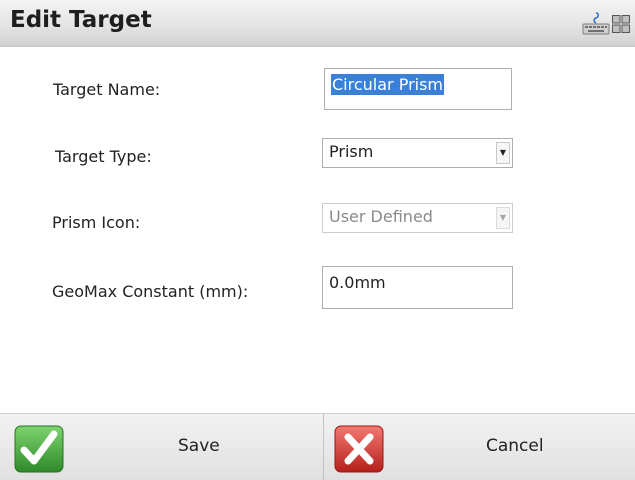 Image resolution: width=635 pixels, height=480 pixels. I want to click on prism-icon-value: User Defined, so click(381, 216).